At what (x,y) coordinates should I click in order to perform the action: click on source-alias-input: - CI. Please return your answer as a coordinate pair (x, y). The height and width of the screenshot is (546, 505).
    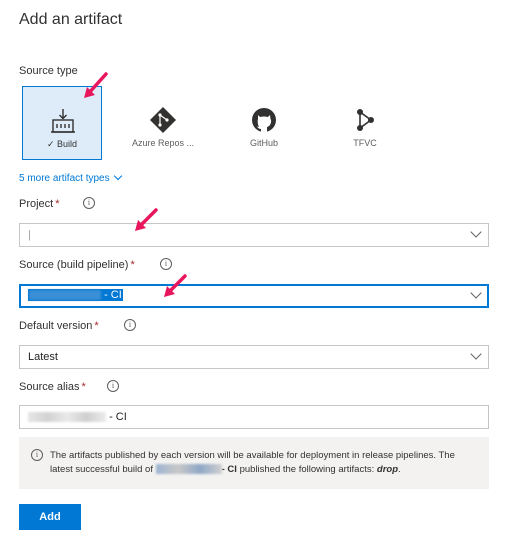
    Looking at the image, I should click on (254, 417).